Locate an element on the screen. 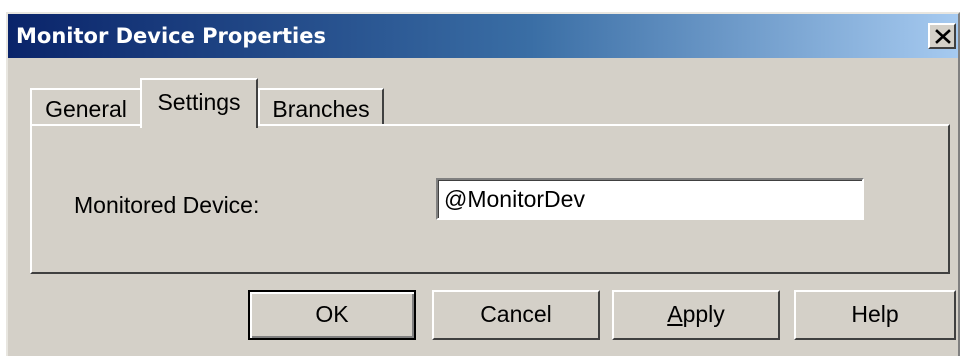 This screenshot has height=356, width=966. monitored-device-input is located at coordinates (650, 199).